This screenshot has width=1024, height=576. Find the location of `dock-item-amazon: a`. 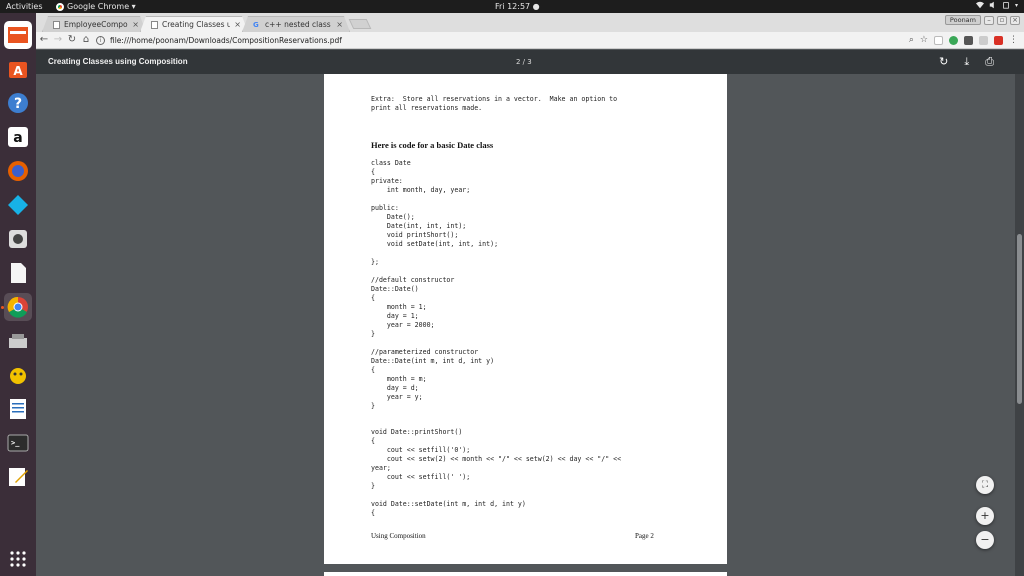

dock-item-amazon: a is located at coordinates (18, 137).